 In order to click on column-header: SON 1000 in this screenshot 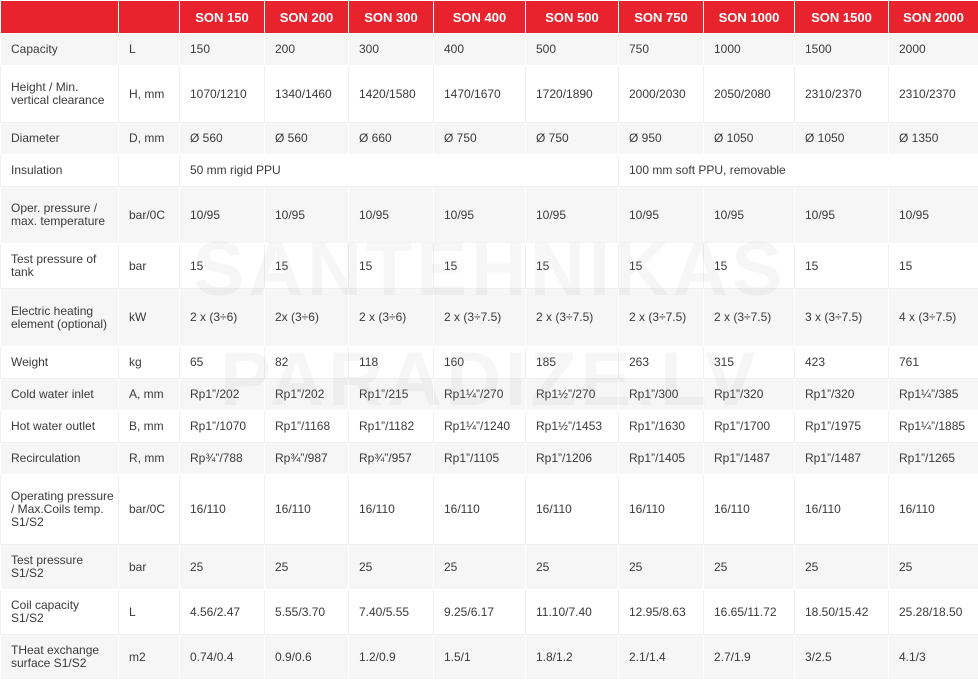, I will do `click(749, 17)`.